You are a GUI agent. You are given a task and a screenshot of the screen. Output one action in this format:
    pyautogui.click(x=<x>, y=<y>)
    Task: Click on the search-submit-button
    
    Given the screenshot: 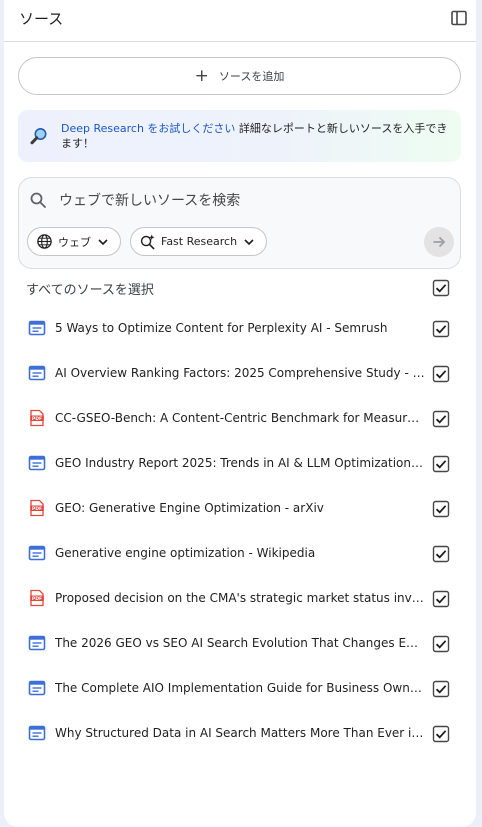 What is the action you would take?
    pyautogui.click(x=439, y=242)
    